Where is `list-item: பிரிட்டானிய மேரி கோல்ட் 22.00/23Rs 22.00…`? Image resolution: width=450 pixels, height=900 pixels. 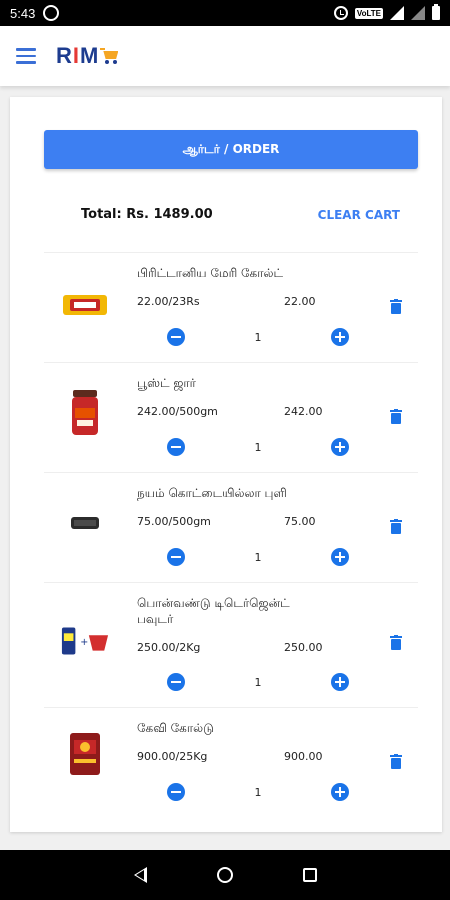 list-item: பிரிட்டானிய மேரி கோல்ட் 22.00/23Rs 22.00… is located at coordinates (231, 307).